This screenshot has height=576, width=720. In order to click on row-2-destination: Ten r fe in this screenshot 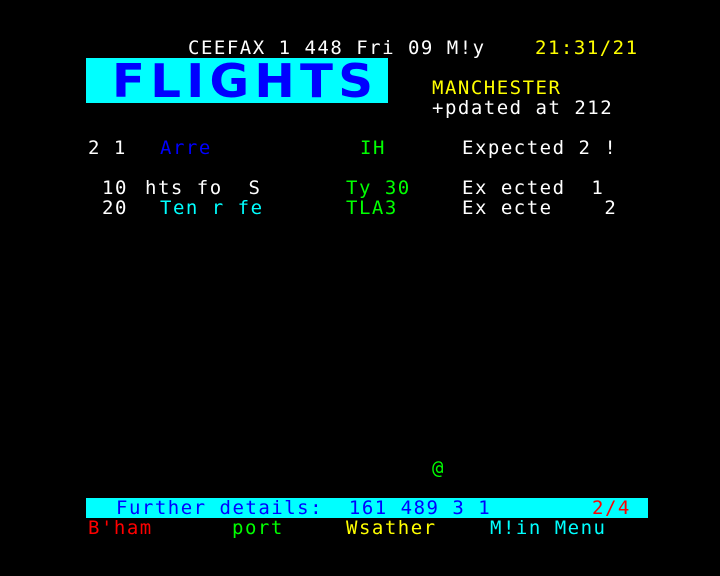, I will do `click(212, 208)`.